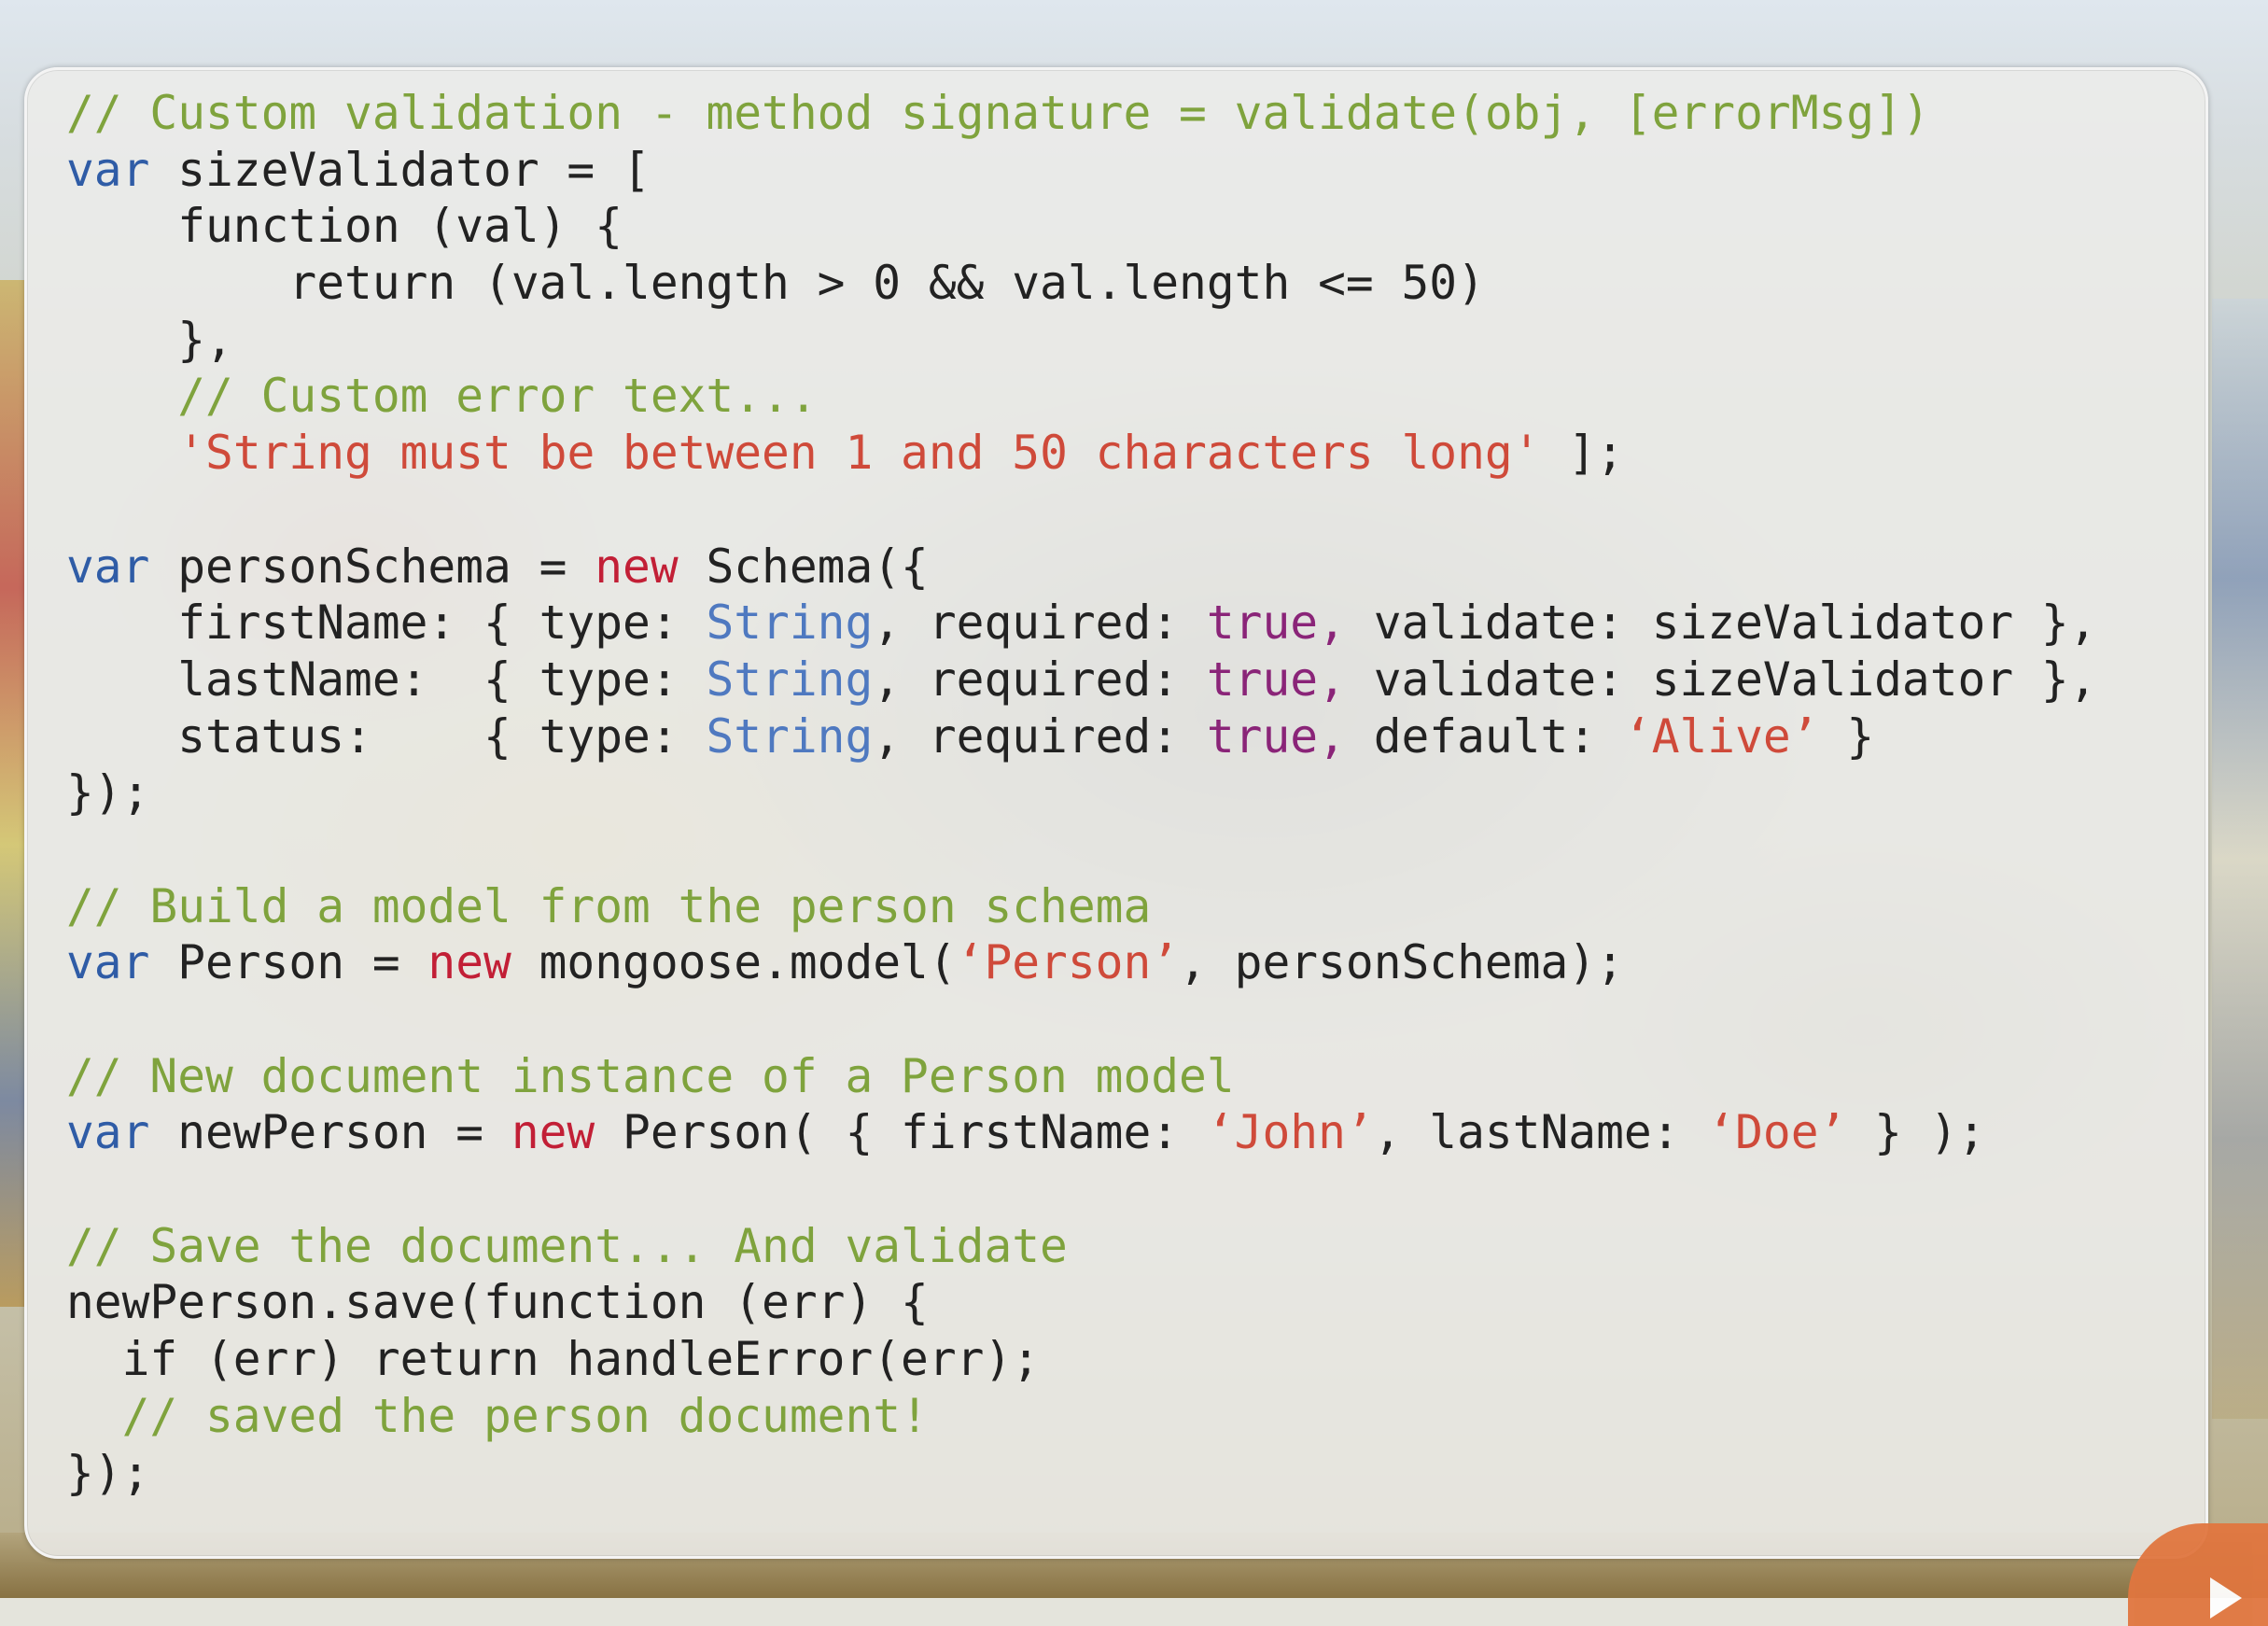 The image size is (2268, 1626). Describe the element at coordinates (2226, 1598) in the screenshot. I see `play-icon` at that location.